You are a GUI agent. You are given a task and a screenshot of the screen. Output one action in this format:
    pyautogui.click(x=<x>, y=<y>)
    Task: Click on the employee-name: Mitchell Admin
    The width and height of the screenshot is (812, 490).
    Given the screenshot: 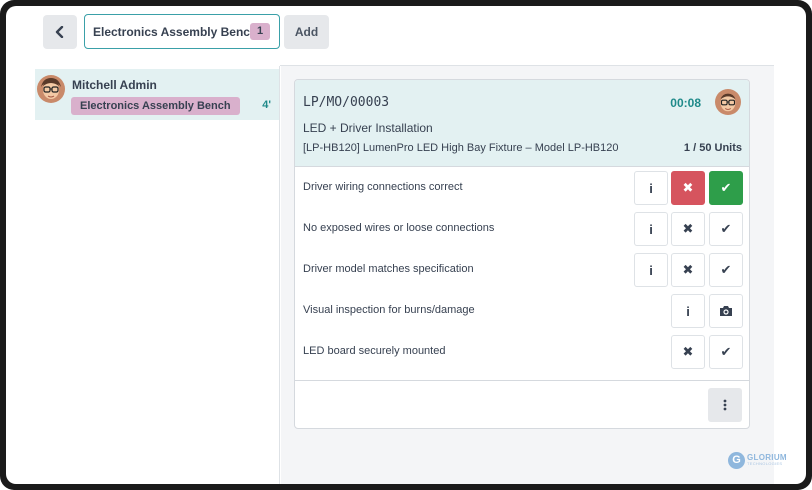 What is the action you would take?
    pyautogui.click(x=114, y=85)
    